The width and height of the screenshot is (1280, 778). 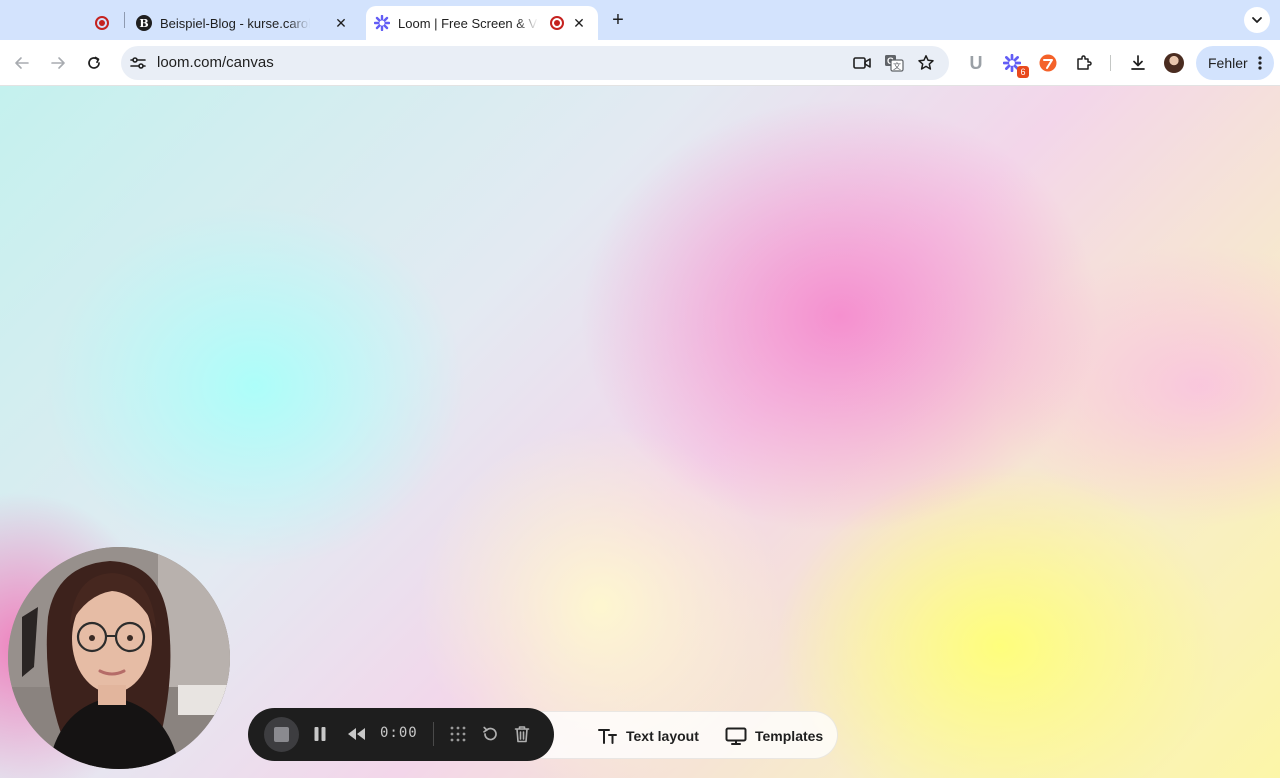 I want to click on address-bar: loom.com/canvas G 文, so click(x=535, y=63).